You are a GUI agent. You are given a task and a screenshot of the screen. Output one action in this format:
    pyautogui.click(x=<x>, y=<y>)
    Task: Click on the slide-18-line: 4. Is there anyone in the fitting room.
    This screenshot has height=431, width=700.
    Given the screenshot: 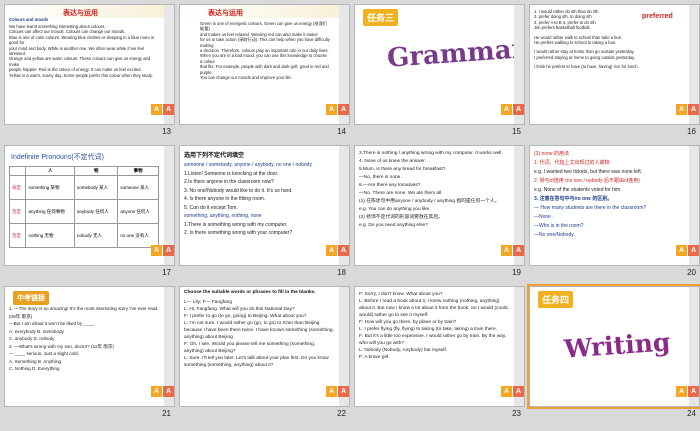 What is the action you would take?
    pyautogui.click(x=225, y=199)
    